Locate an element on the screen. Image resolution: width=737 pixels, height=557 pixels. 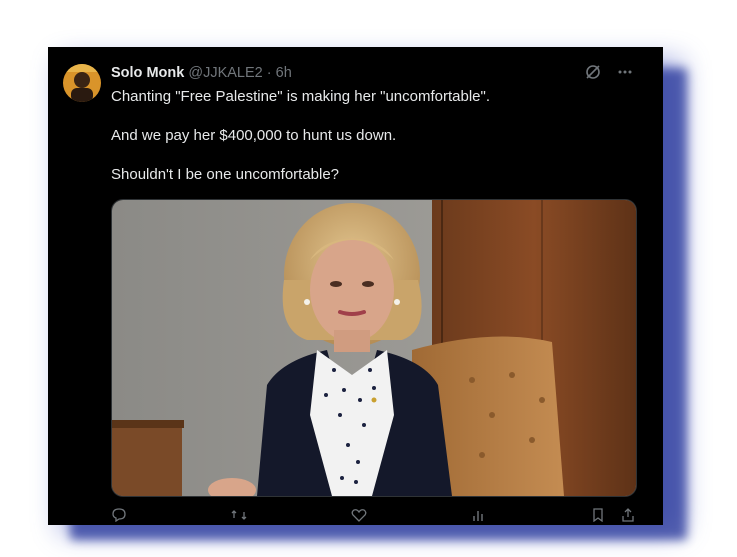
bookmark-icon is located at coordinates (598, 515).